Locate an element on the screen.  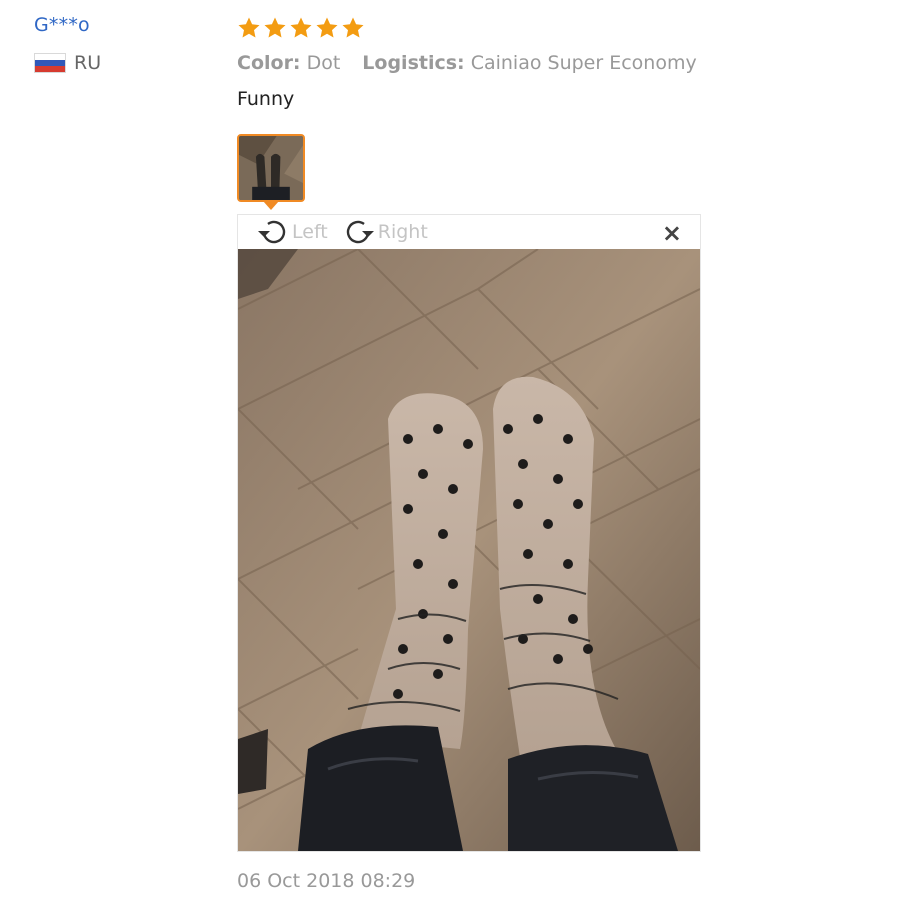
review-text: Funny is located at coordinates (266, 99).